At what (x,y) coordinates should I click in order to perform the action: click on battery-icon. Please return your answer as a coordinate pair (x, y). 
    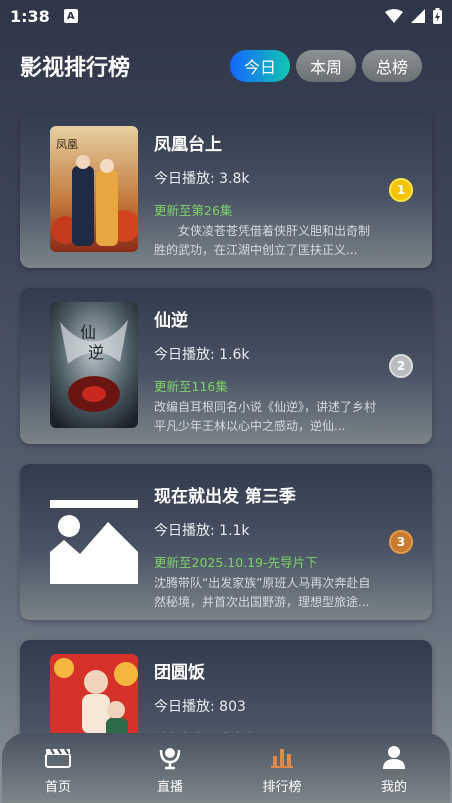
    Looking at the image, I should click on (437, 16).